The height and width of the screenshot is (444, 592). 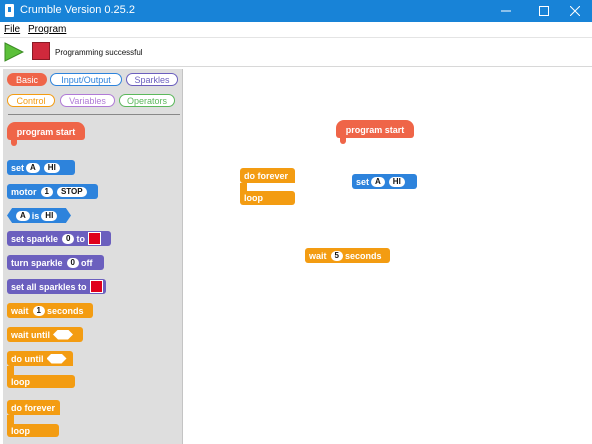 I want to click on motor-number: 1, so click(x=46, y=191).